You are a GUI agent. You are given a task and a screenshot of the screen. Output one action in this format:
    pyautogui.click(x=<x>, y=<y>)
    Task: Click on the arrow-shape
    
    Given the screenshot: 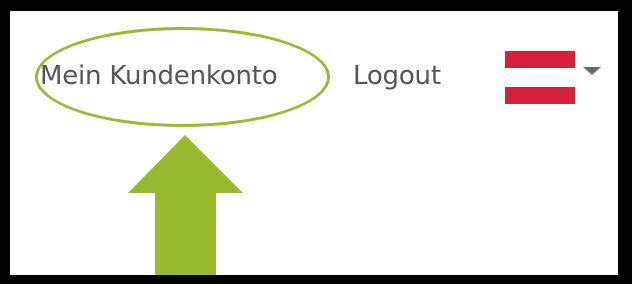 What is the action you would take?
    pyautogui.click(x=185, y=205)
    